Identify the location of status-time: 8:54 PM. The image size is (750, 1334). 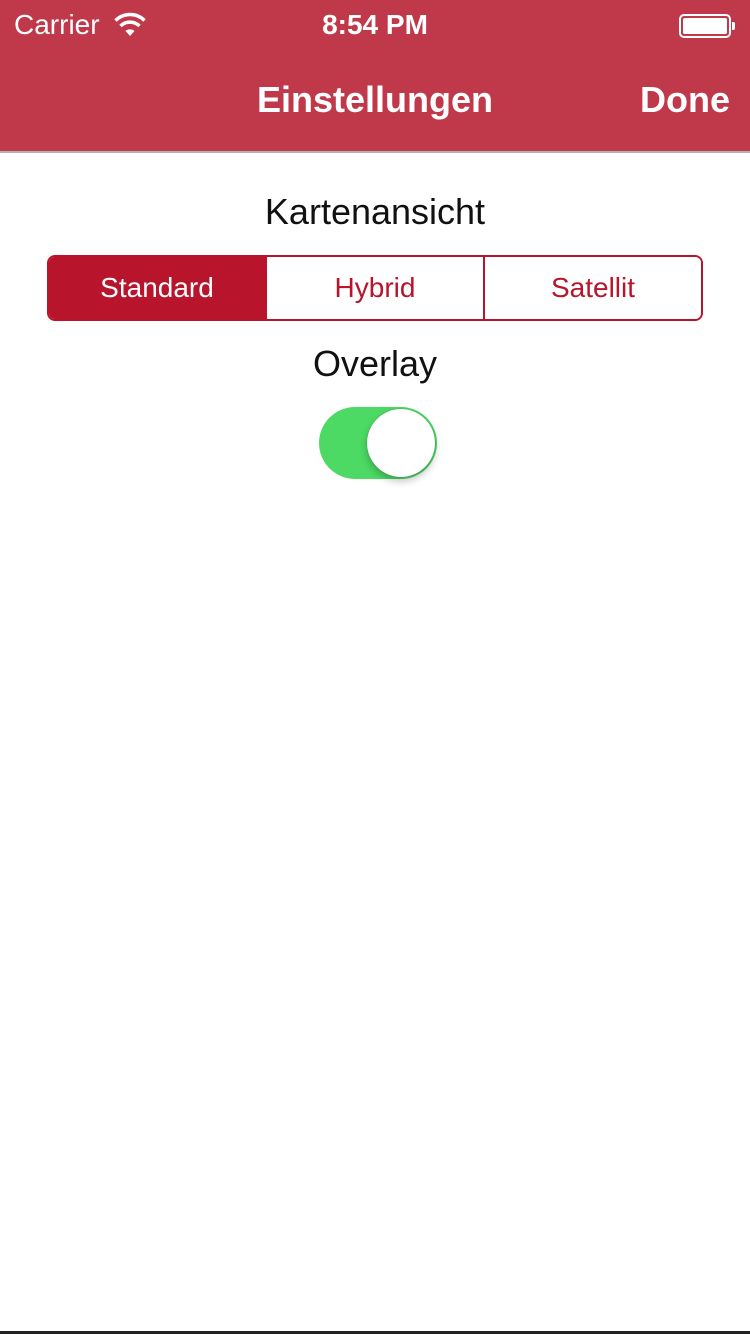
(375, 24).